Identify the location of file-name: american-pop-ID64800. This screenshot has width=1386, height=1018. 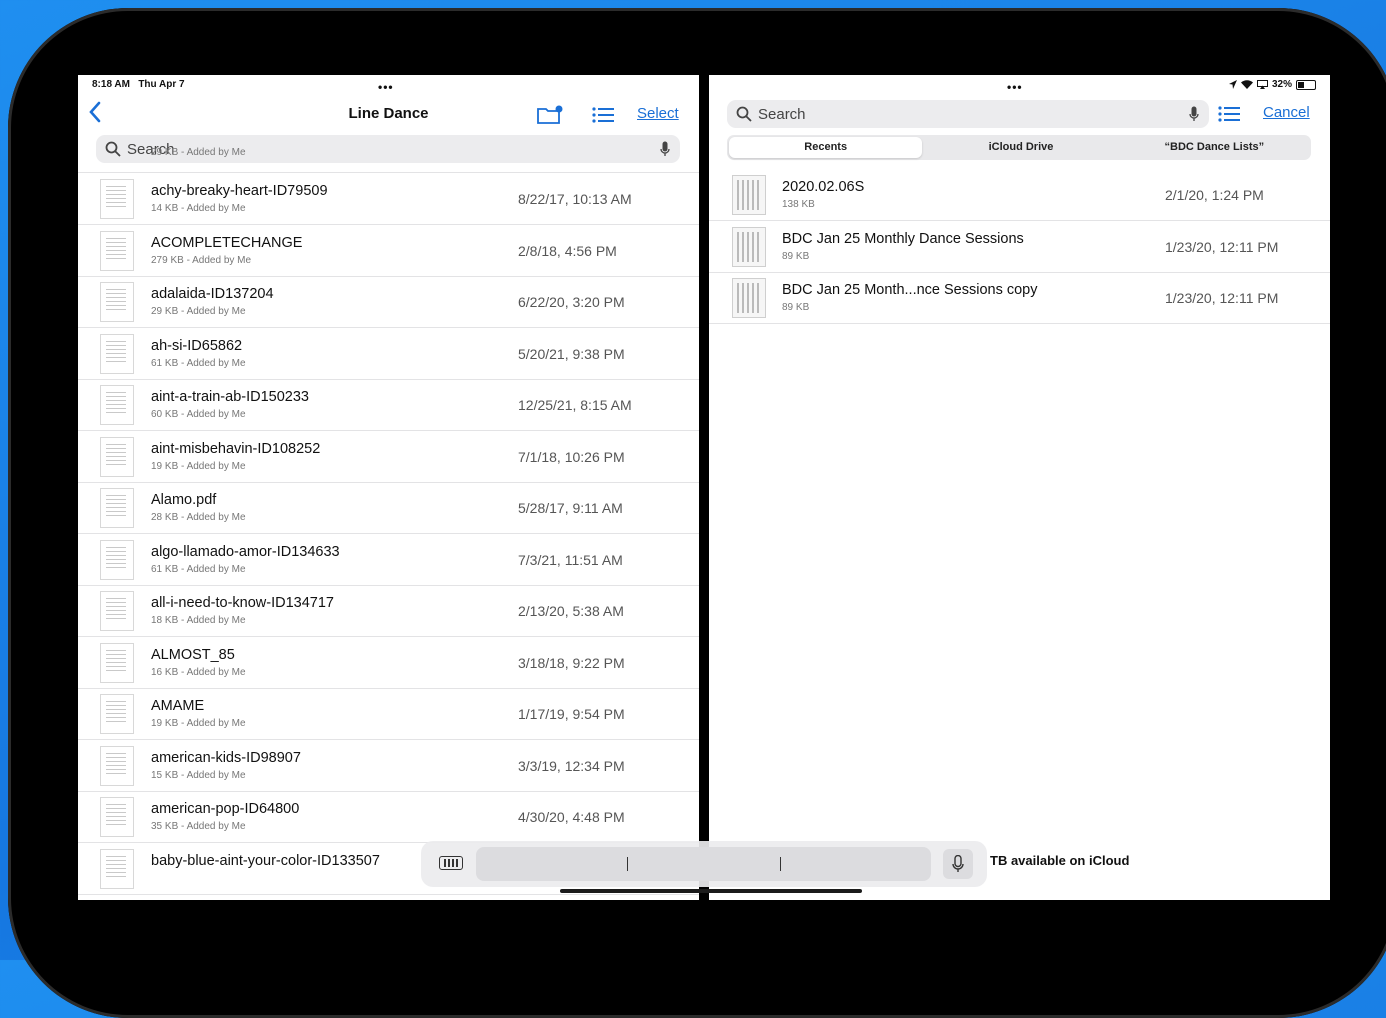
(225, 809).